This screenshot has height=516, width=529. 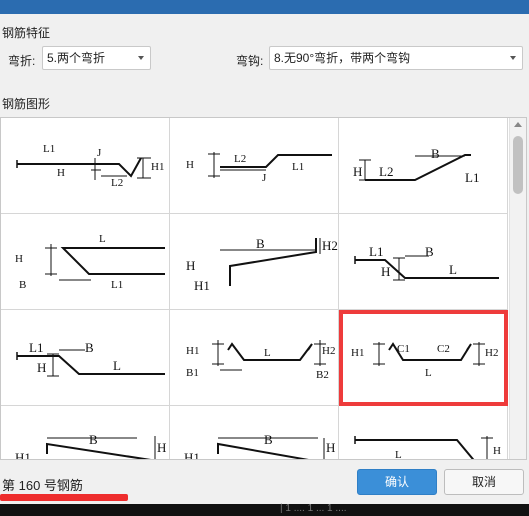 What do you see at coordinates (192, 373) in the screenshot?
I see `shape-label: B1` at bounding box center [192, 373].